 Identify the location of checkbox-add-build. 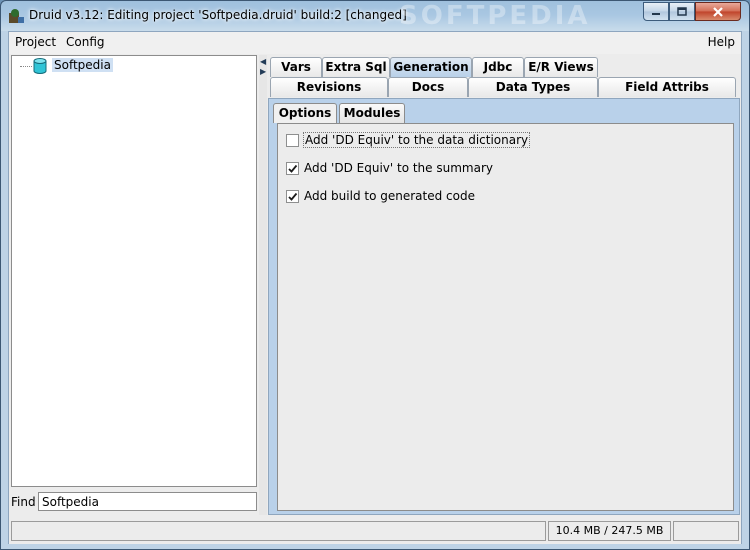
(292, 196).